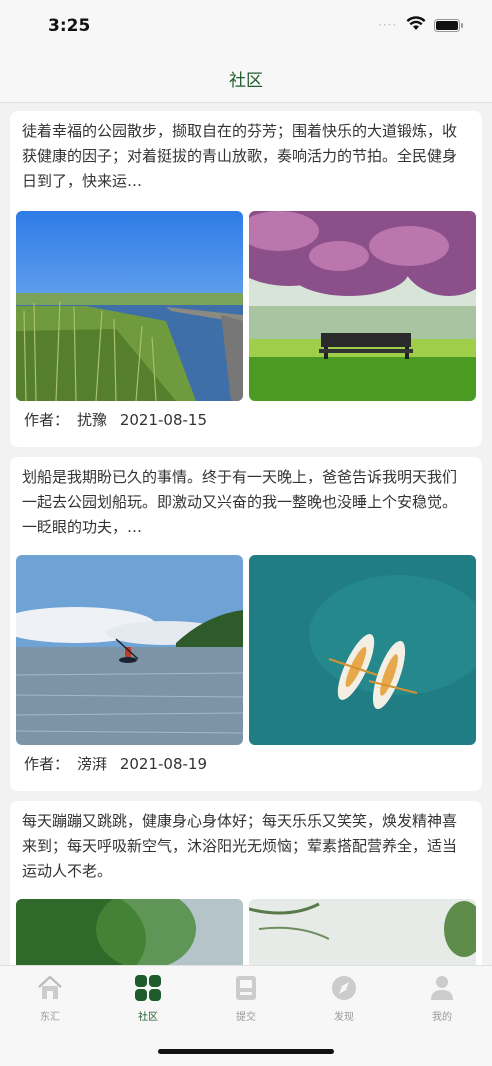  Describe the element at coordinates (148, 1002) in the screenshot. I see `tab-community: 社区` at that location.